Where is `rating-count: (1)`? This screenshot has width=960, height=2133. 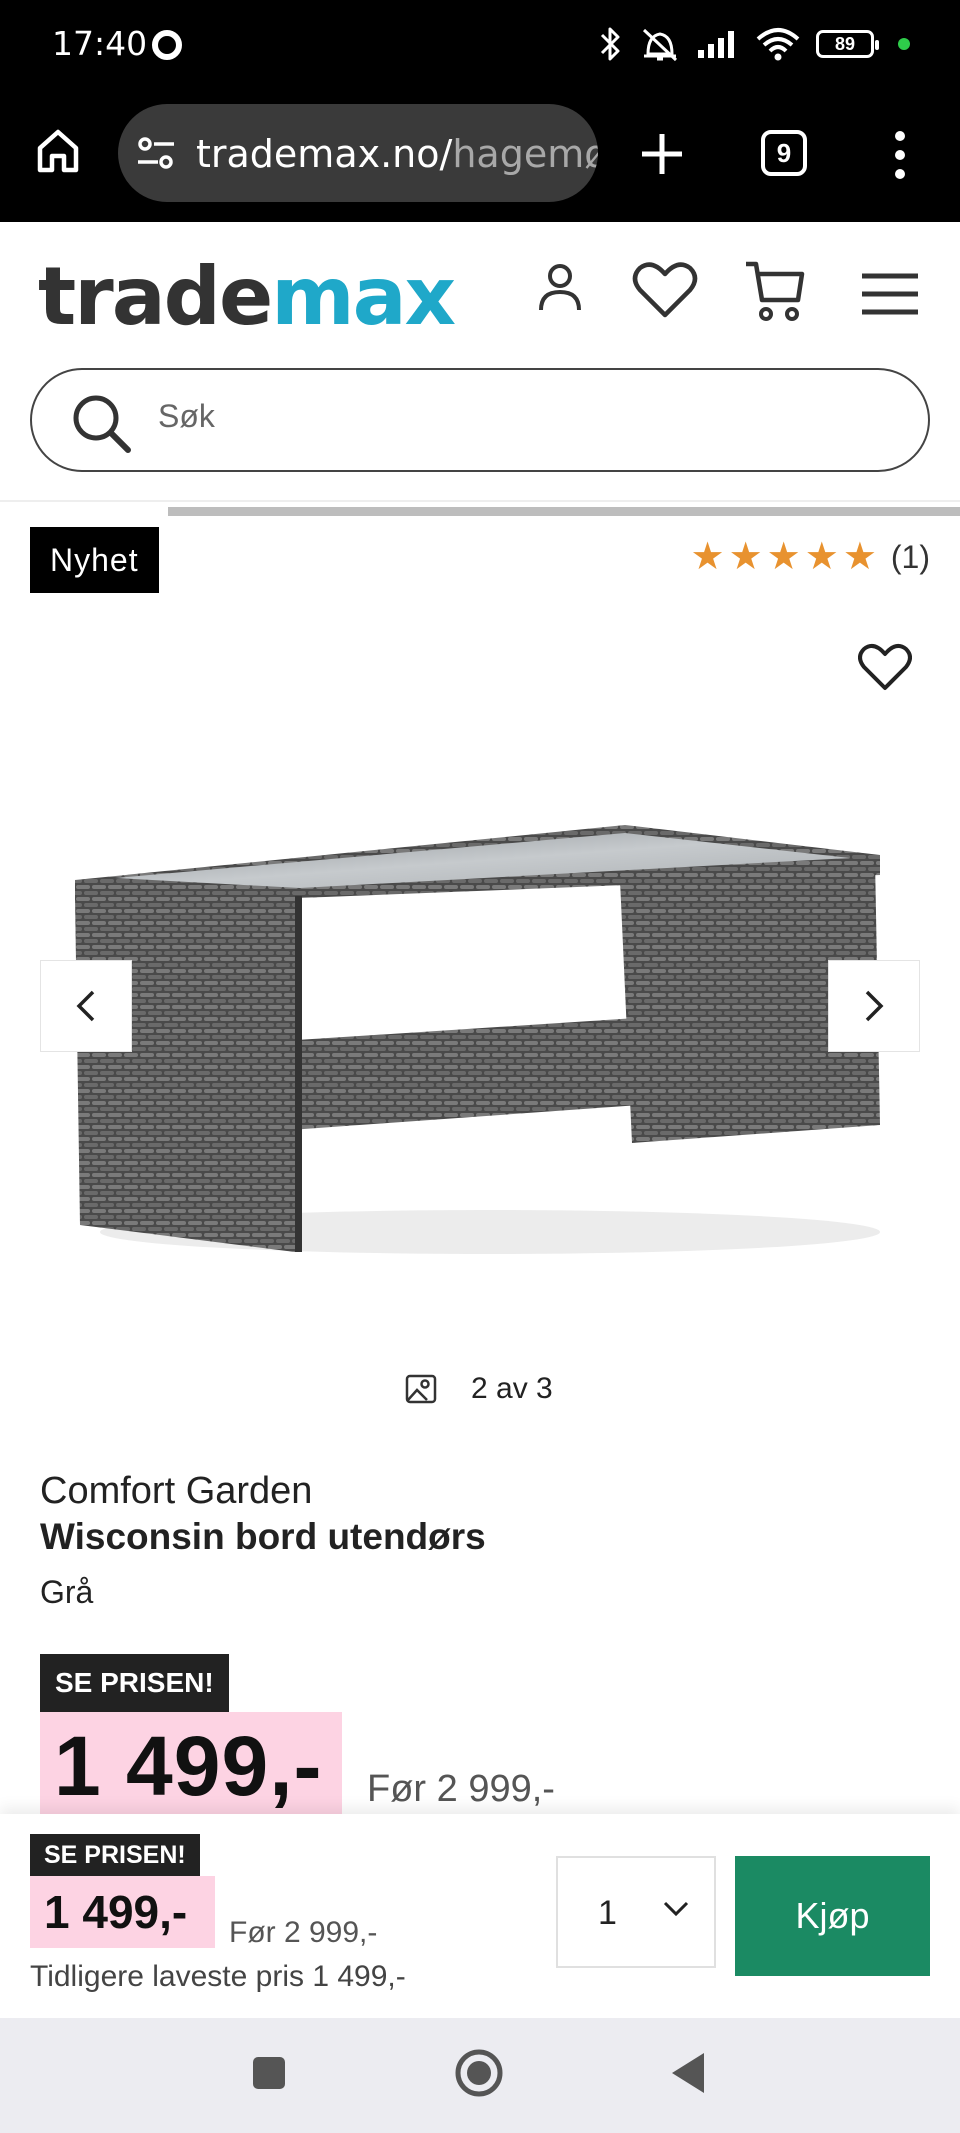
rating-count: (1) is located at coordinates (910, 556).